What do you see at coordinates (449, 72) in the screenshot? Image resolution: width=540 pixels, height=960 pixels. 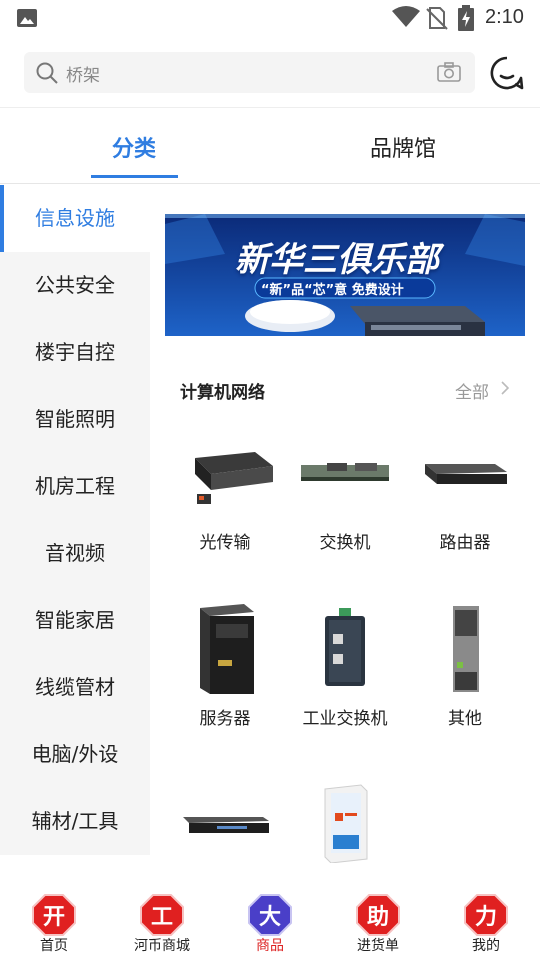 I see `camera-icon` at bounding box center [449, 72].